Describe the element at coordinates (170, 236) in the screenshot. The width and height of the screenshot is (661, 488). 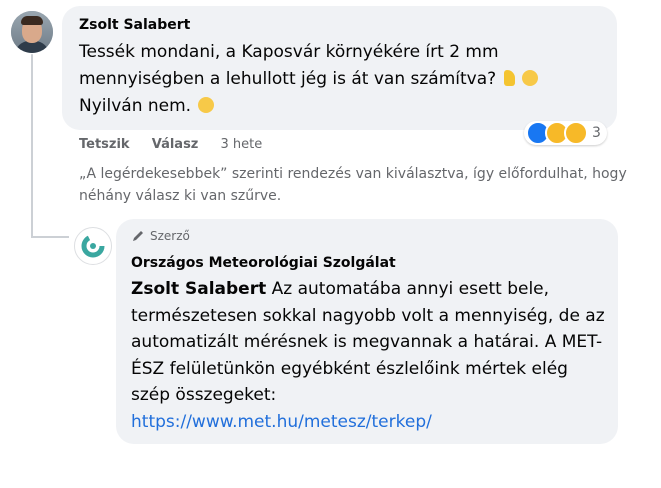
I see `author-badge-label: Szerző` at that location.